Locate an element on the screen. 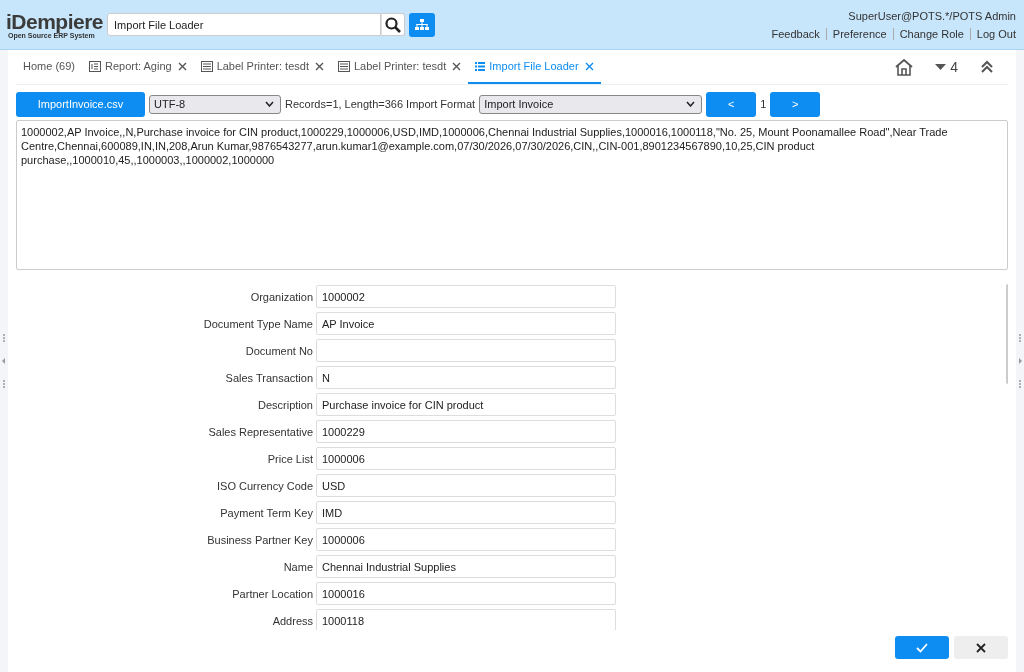  input-field: N is located at coordinates (466, 377).